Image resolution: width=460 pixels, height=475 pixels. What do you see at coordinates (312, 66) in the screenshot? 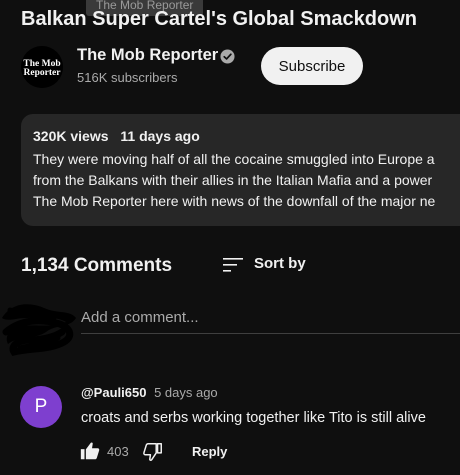
I see `subscribe-button: Subscribe` at bounding box center [312, 66].